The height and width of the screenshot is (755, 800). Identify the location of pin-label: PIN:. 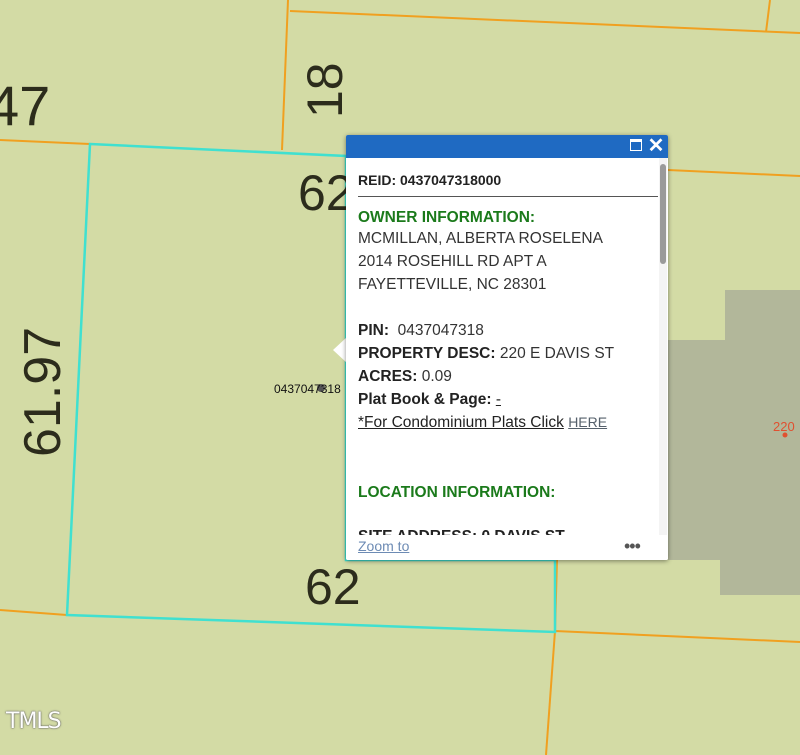
(373, 330).